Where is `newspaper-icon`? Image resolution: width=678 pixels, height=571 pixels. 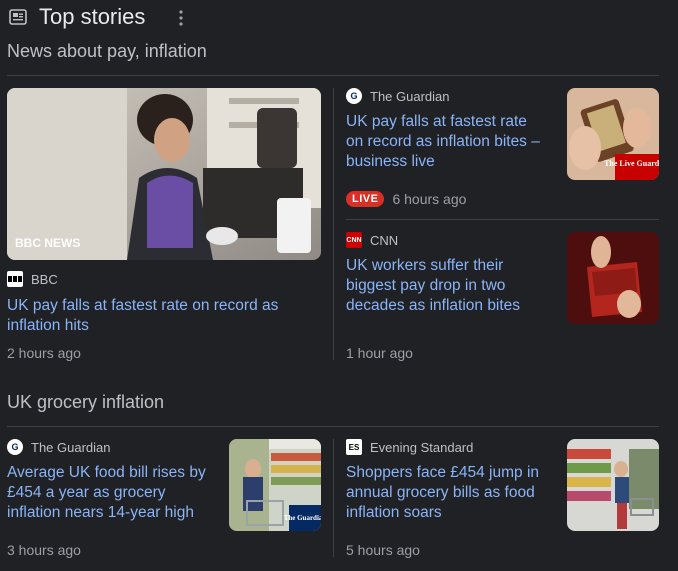 newspaper-icon is located at coordinates (18, 17).